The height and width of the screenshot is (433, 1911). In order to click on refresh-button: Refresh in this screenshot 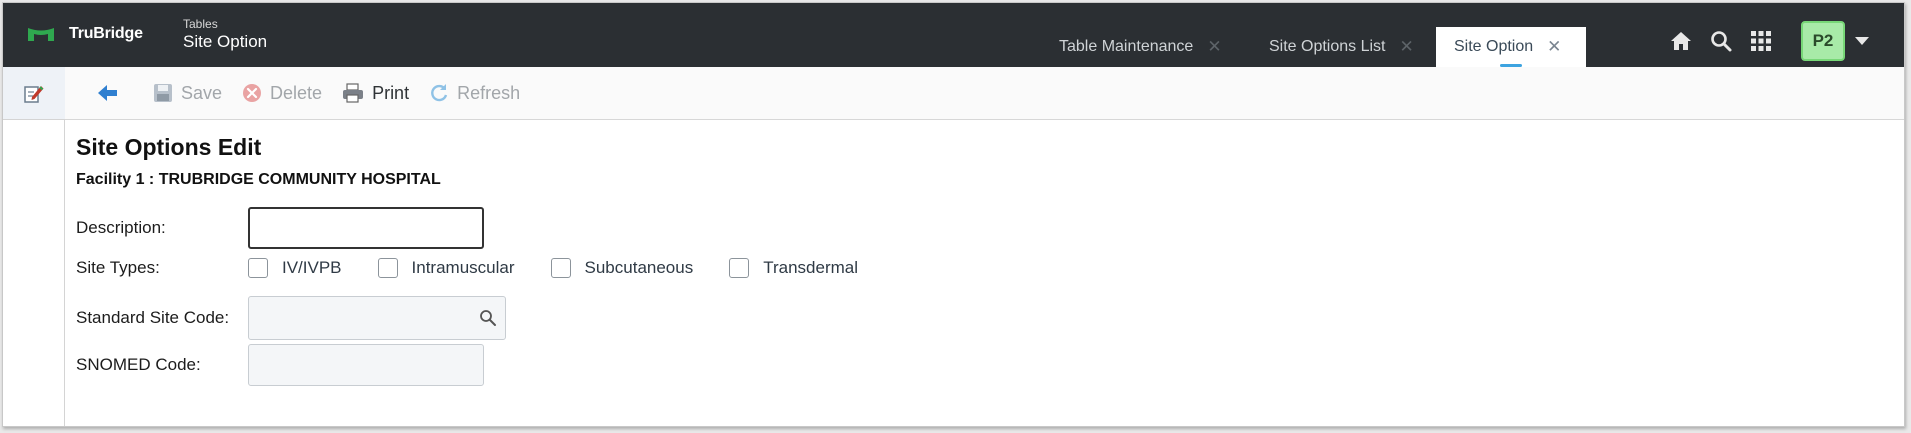, I will do `click(474, 93)`.